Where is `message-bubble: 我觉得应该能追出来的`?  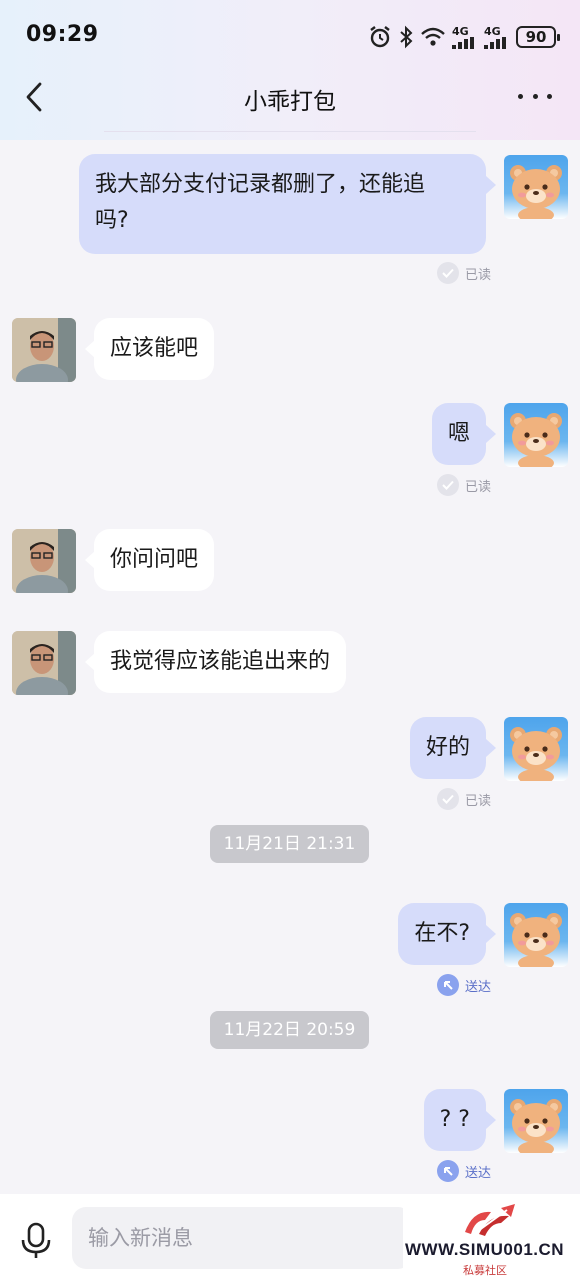
message-bubble: 我觉得应该能追出来的 is located at coordinates (220, 662).